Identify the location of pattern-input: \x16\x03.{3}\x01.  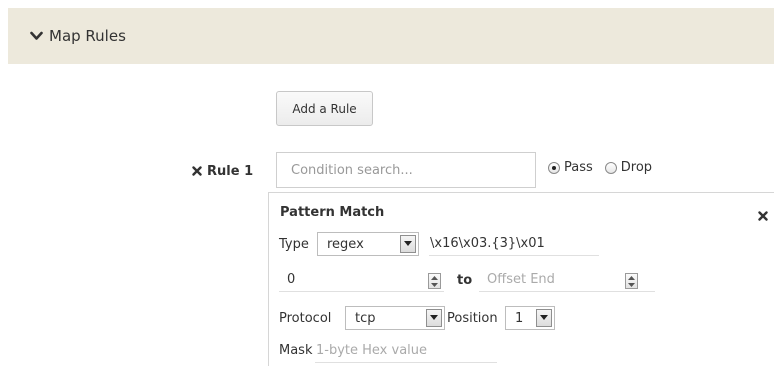
(514, 244).